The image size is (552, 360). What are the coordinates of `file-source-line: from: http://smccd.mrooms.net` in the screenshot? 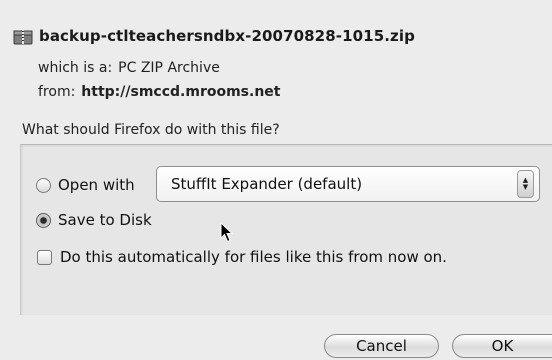 It's located at (159, 92).